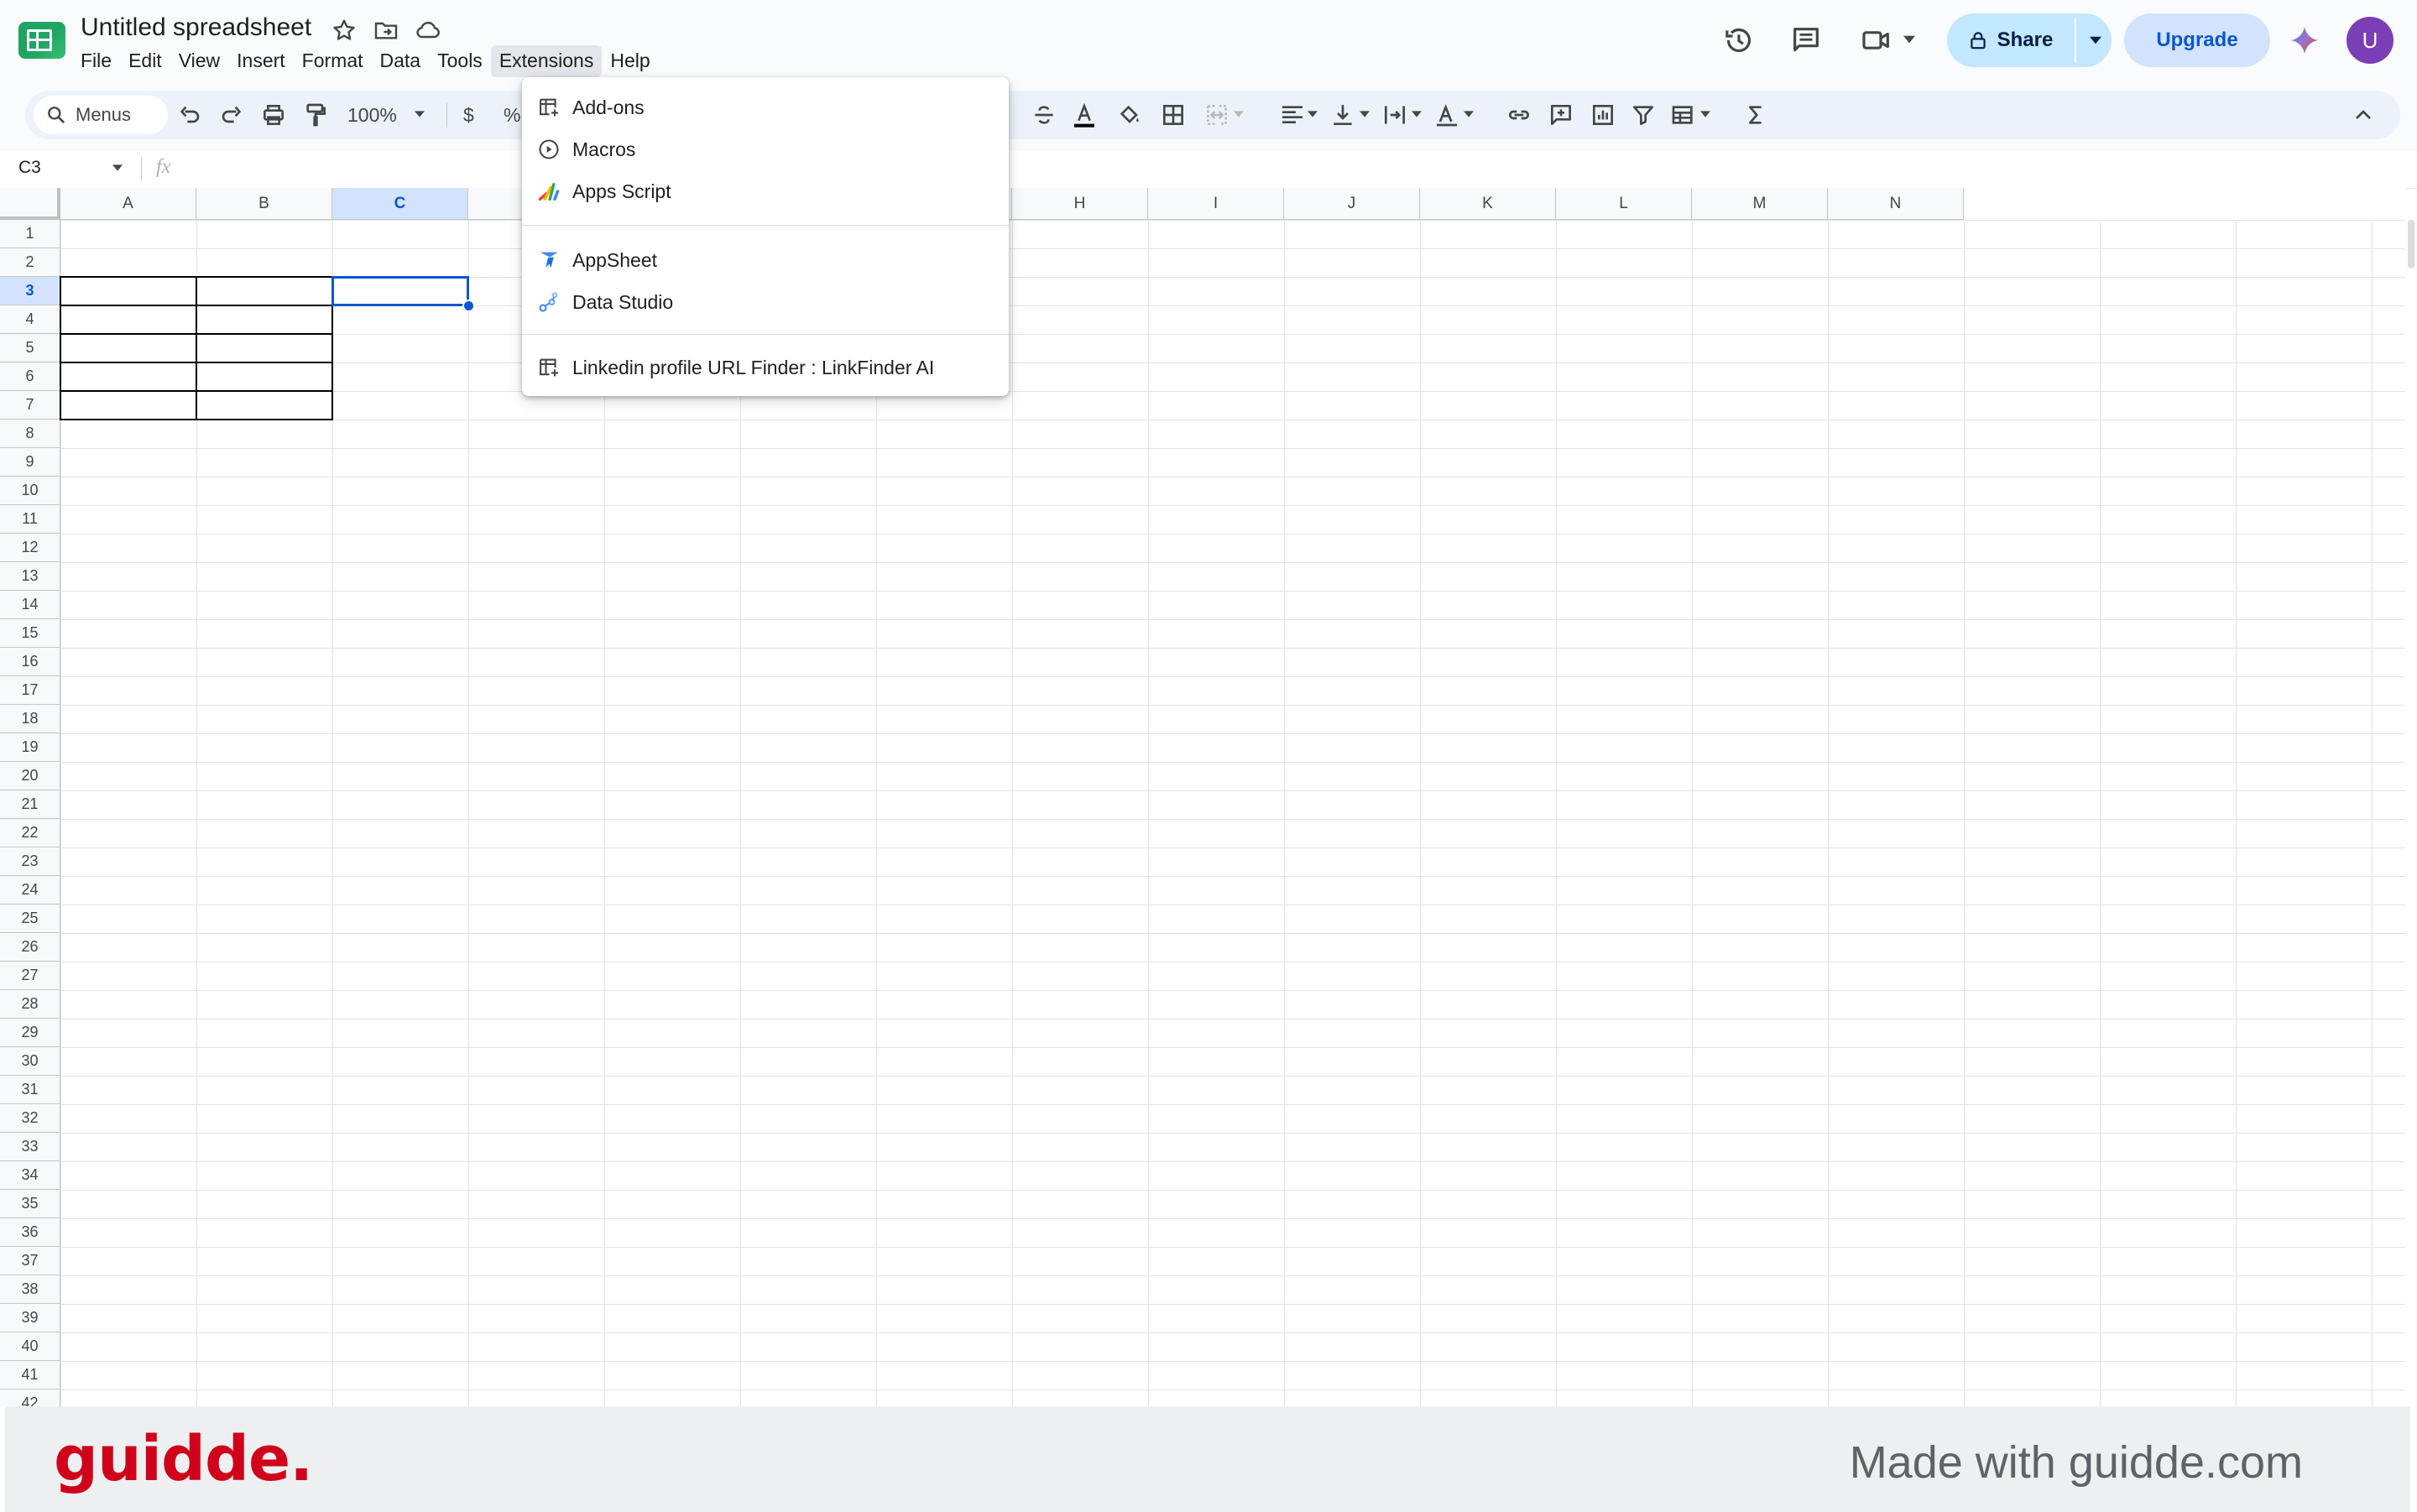  Describe the element at coordinates (231, 115) in the screenshot. I see `redo-icon` at that location.